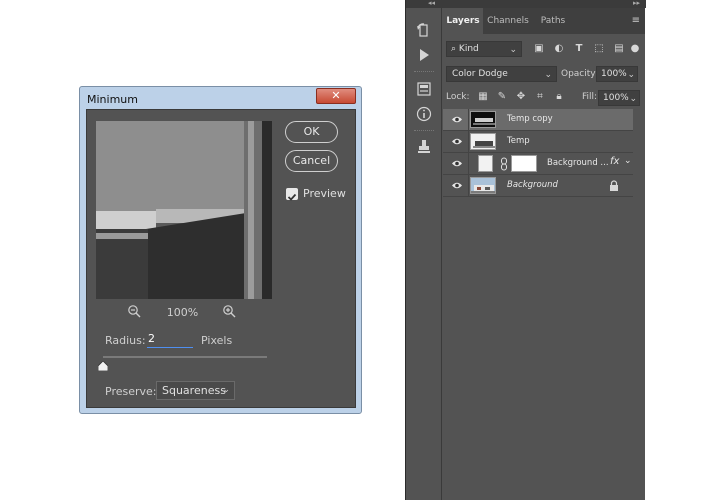 The image size is (725, 500). I want to click on shape-layer-filter-icon: ⬚, so click(599, 49).